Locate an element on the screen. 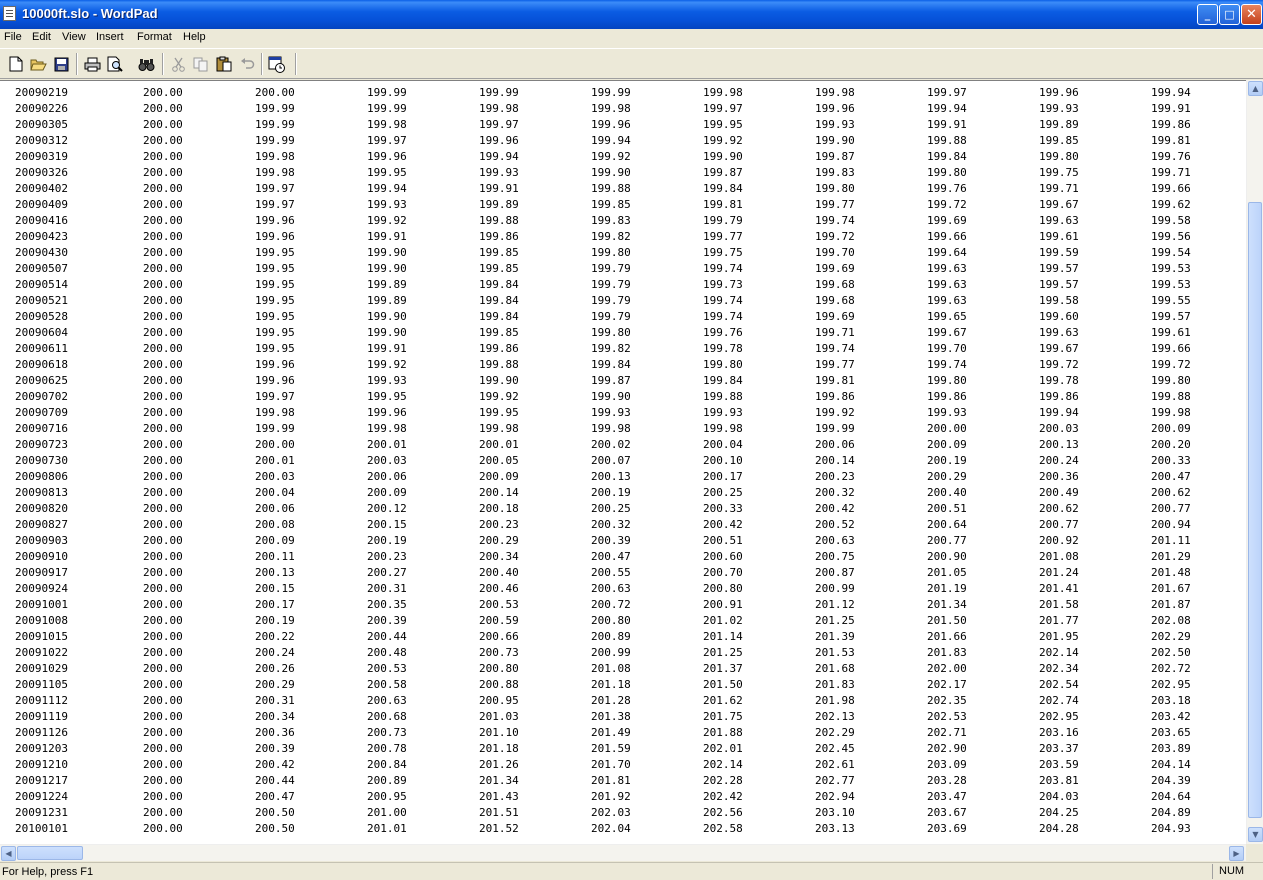 The image size is (1263, 880). numeric-value: 200.13 is located at coordinates (275, 572).